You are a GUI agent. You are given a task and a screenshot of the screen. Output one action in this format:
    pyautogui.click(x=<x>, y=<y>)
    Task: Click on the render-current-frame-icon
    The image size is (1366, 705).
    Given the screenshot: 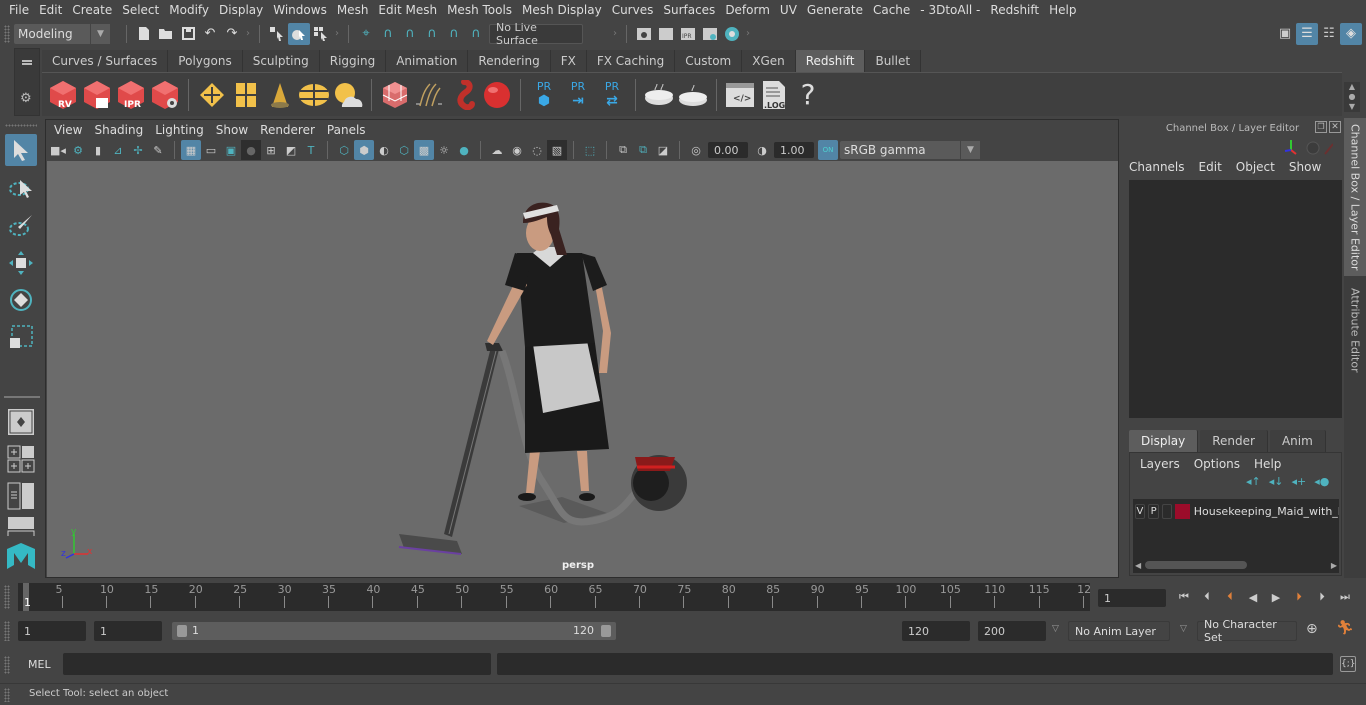 What is the action you would take?
    pyautogui.click(x=666, y=34)
    